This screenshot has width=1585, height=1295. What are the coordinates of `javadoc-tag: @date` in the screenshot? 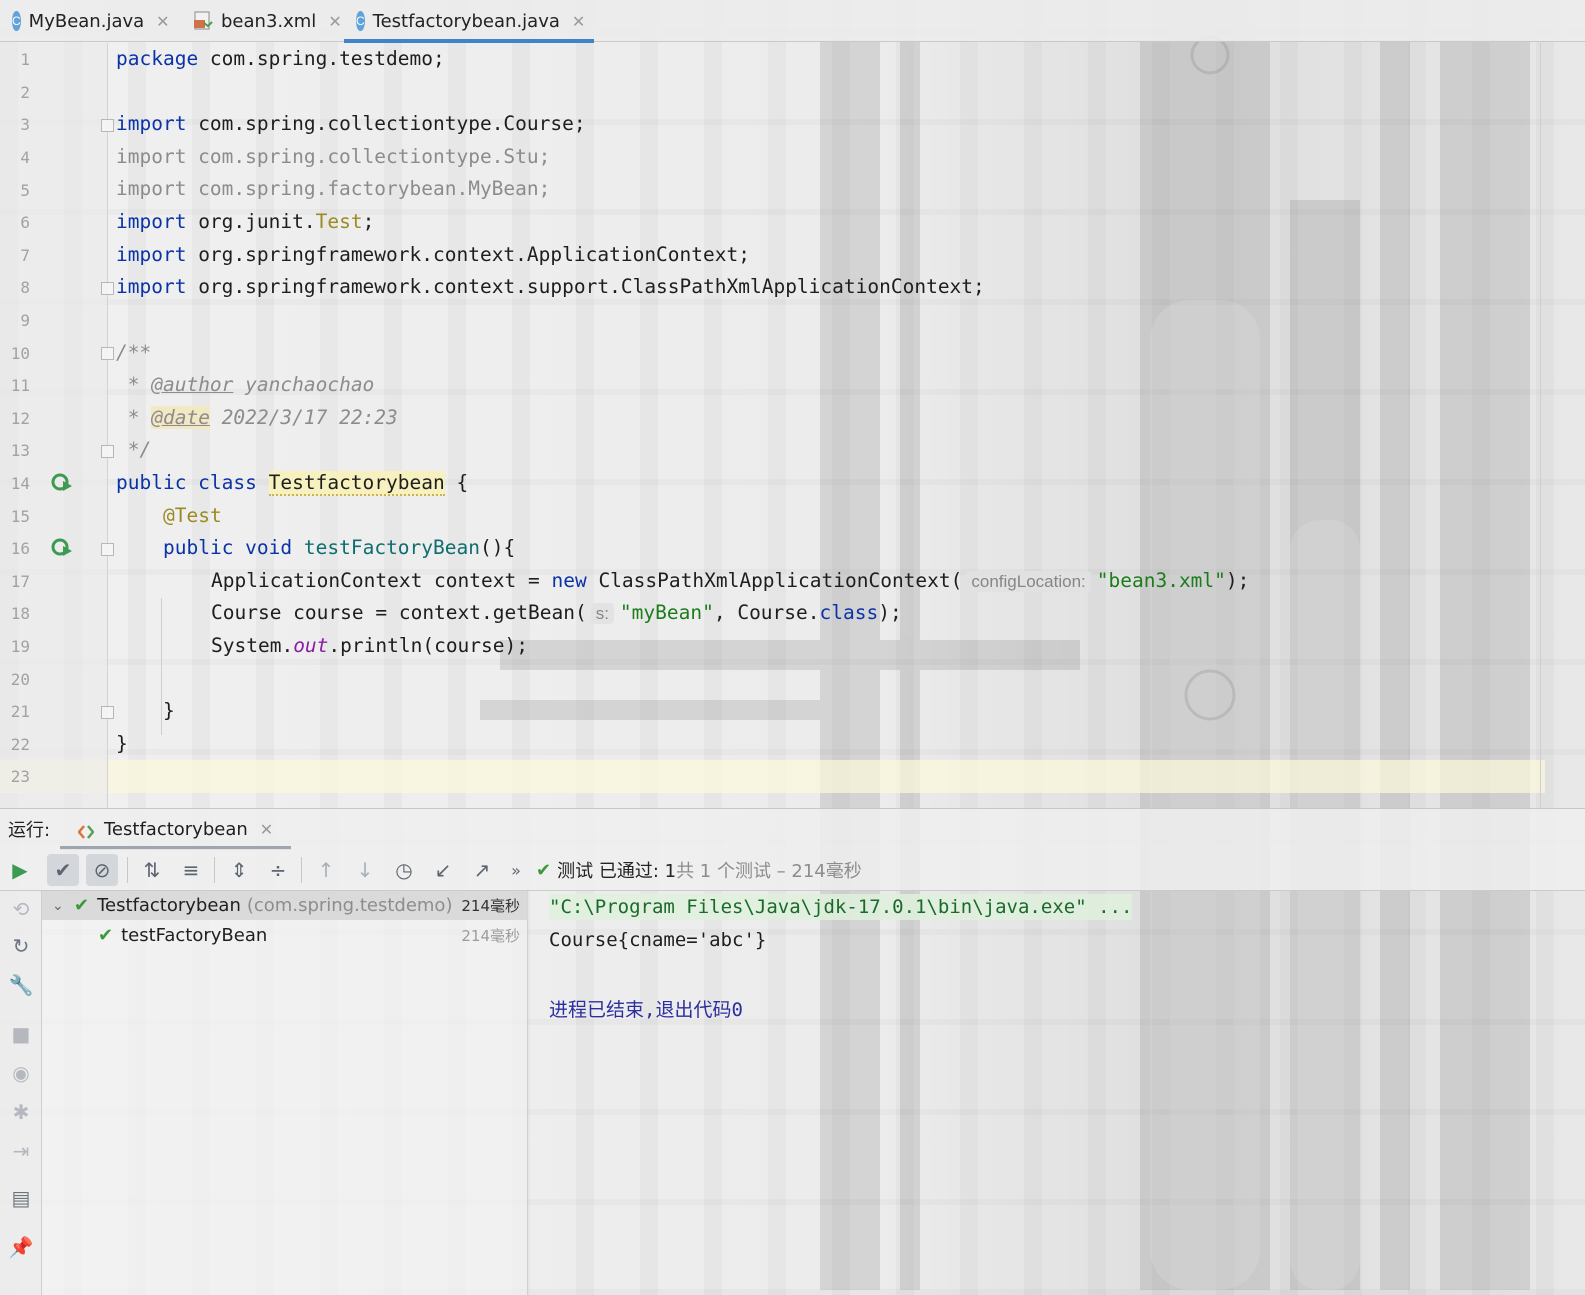 It's located at (180, 417).